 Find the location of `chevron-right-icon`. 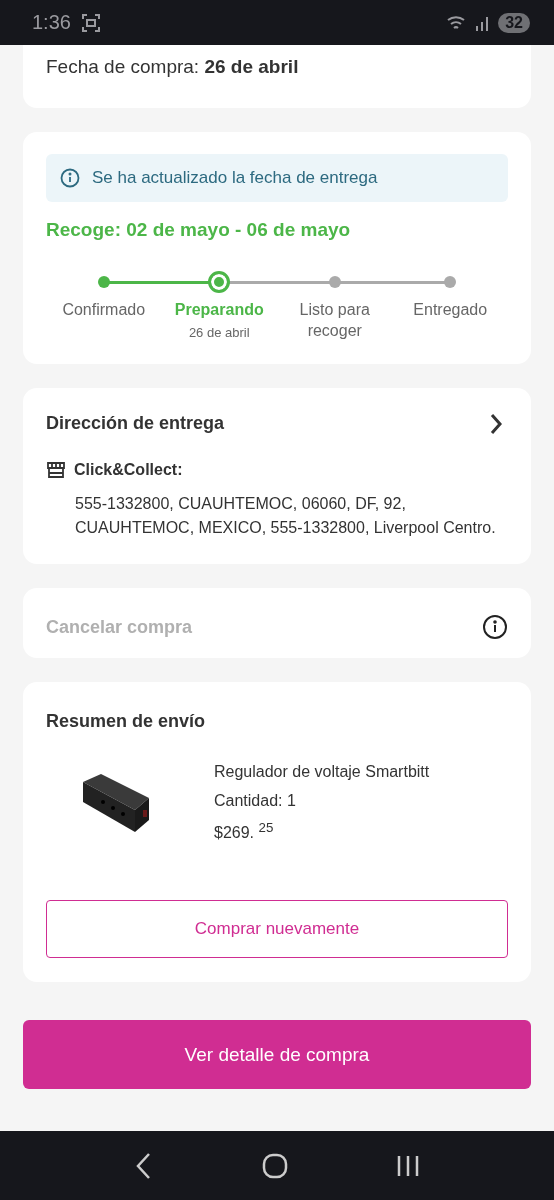

chevron-right-icon is located at coordinates (496, 423).